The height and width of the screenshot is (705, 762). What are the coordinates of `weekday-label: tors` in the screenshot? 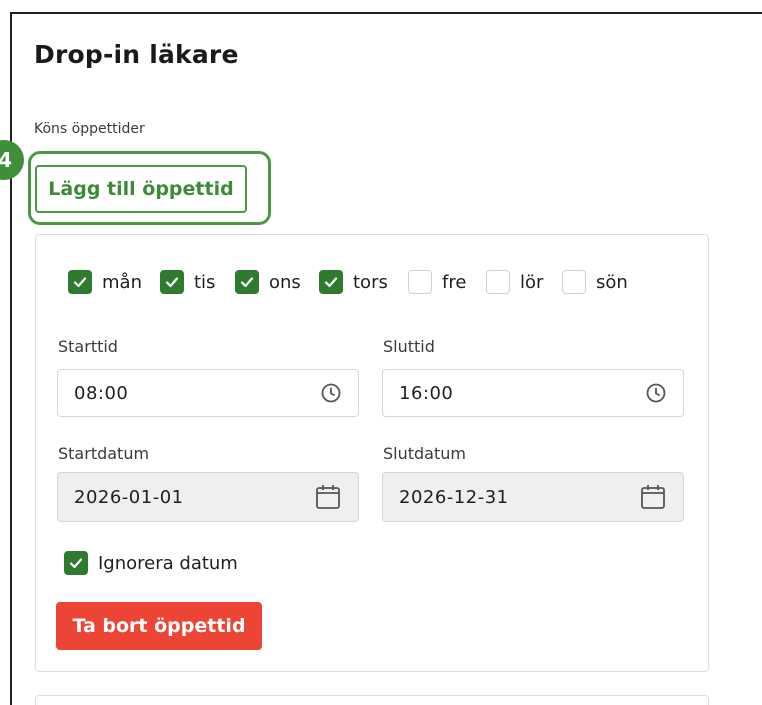 It's located at (370, 282).